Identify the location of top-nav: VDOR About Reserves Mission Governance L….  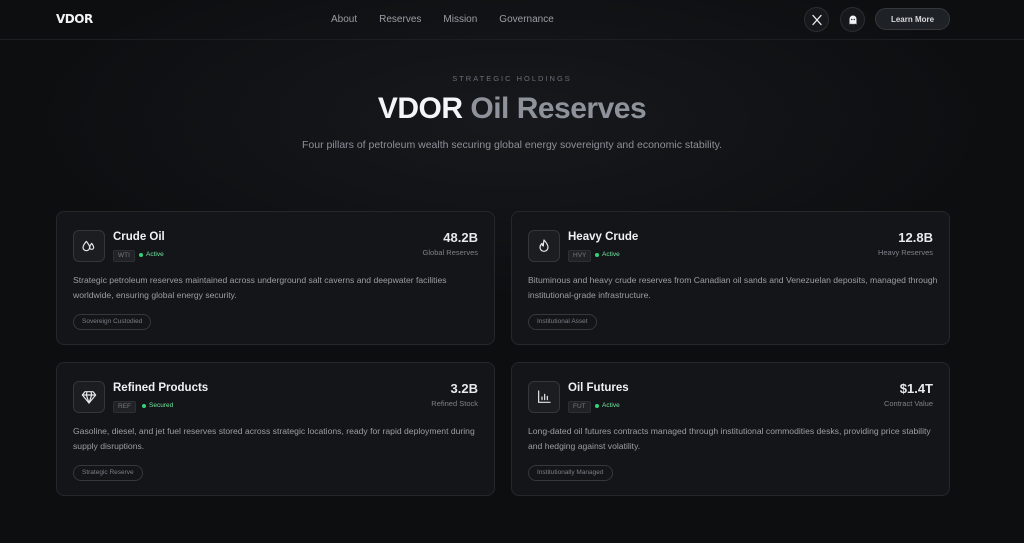
(512, 20).